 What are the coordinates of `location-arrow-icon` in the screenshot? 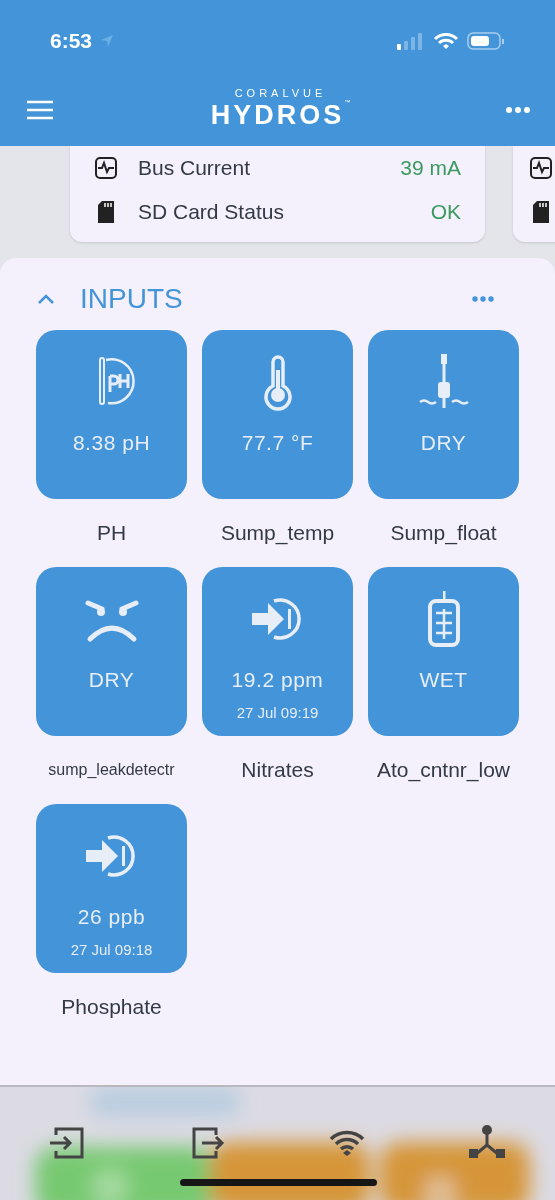 It's located at (107, 41).